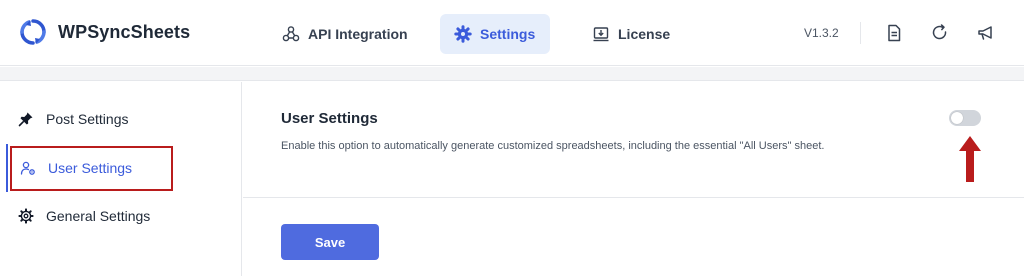 Image resolution: width=1024 pixels, height=276 pixels. I want to click on version-label: V1.3.2, so click(821, 33).